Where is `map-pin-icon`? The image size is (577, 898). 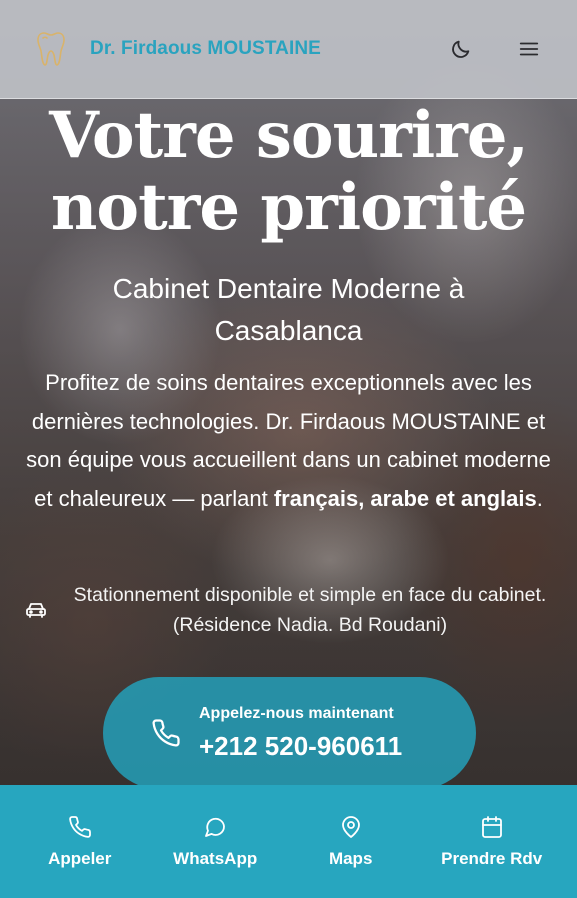
map-pin-icon is located at coordinates (350, 826).